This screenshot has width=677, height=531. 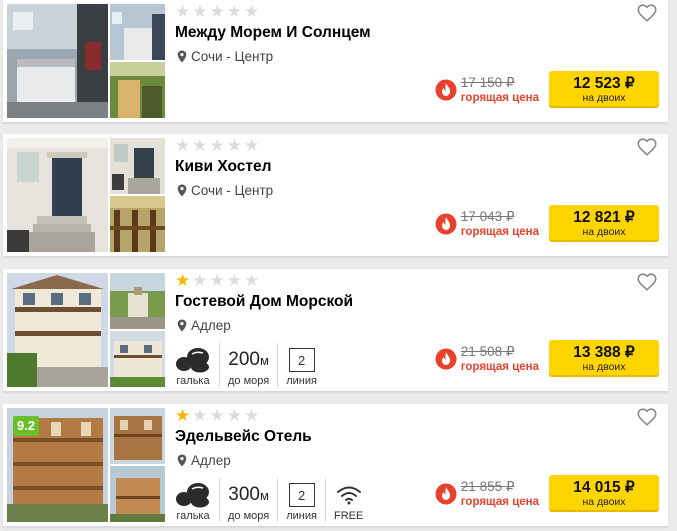 What do you see at coordinates (26, 426) in the screenshot?
I see `rating-score-badge: 9.2` at bounding box center [26, 426].